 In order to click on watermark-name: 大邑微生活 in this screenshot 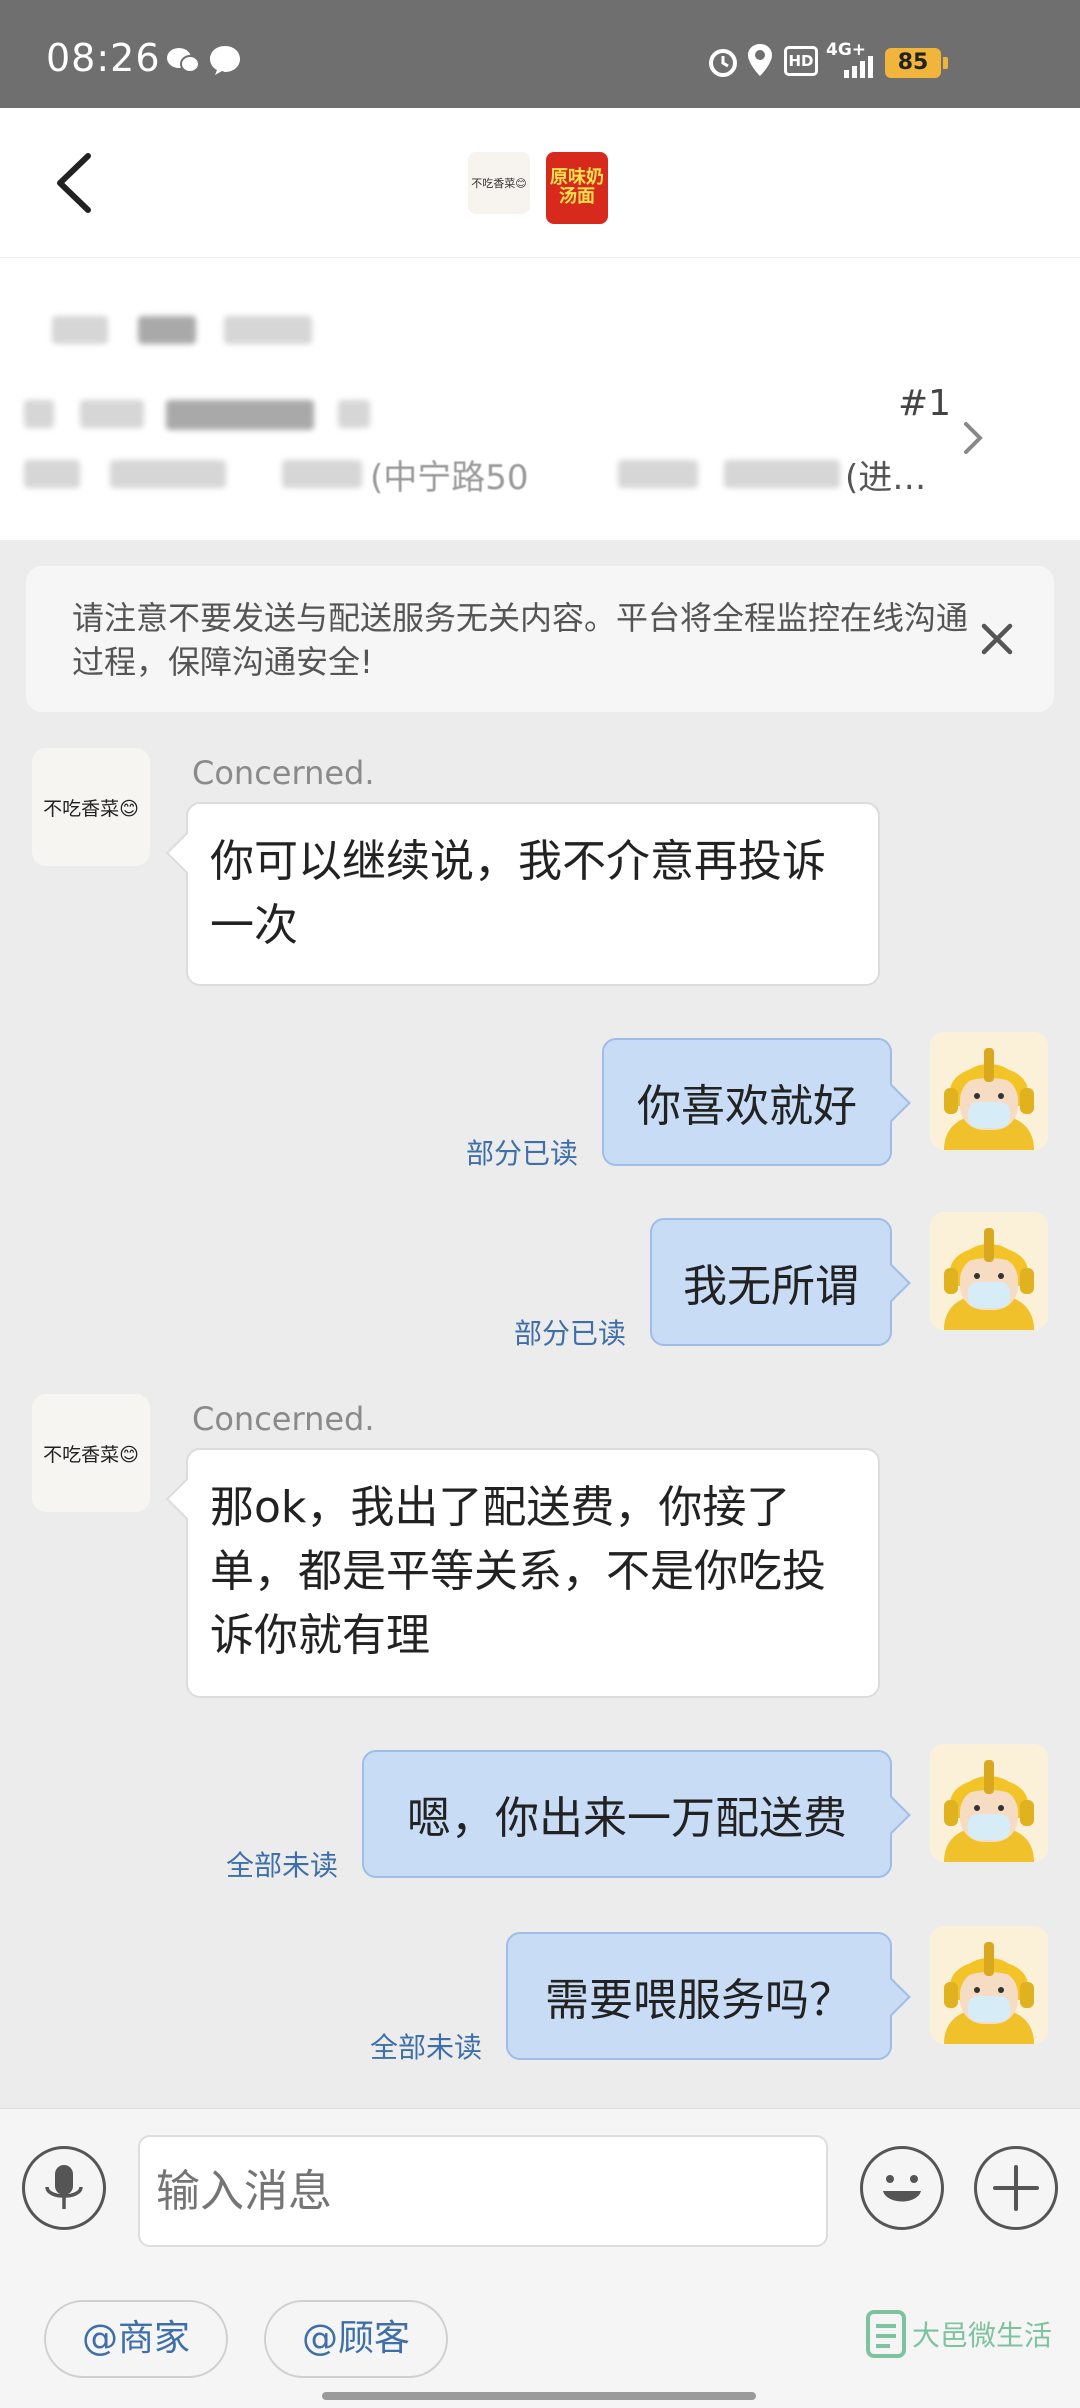, I will do `click(982, 2335)`.